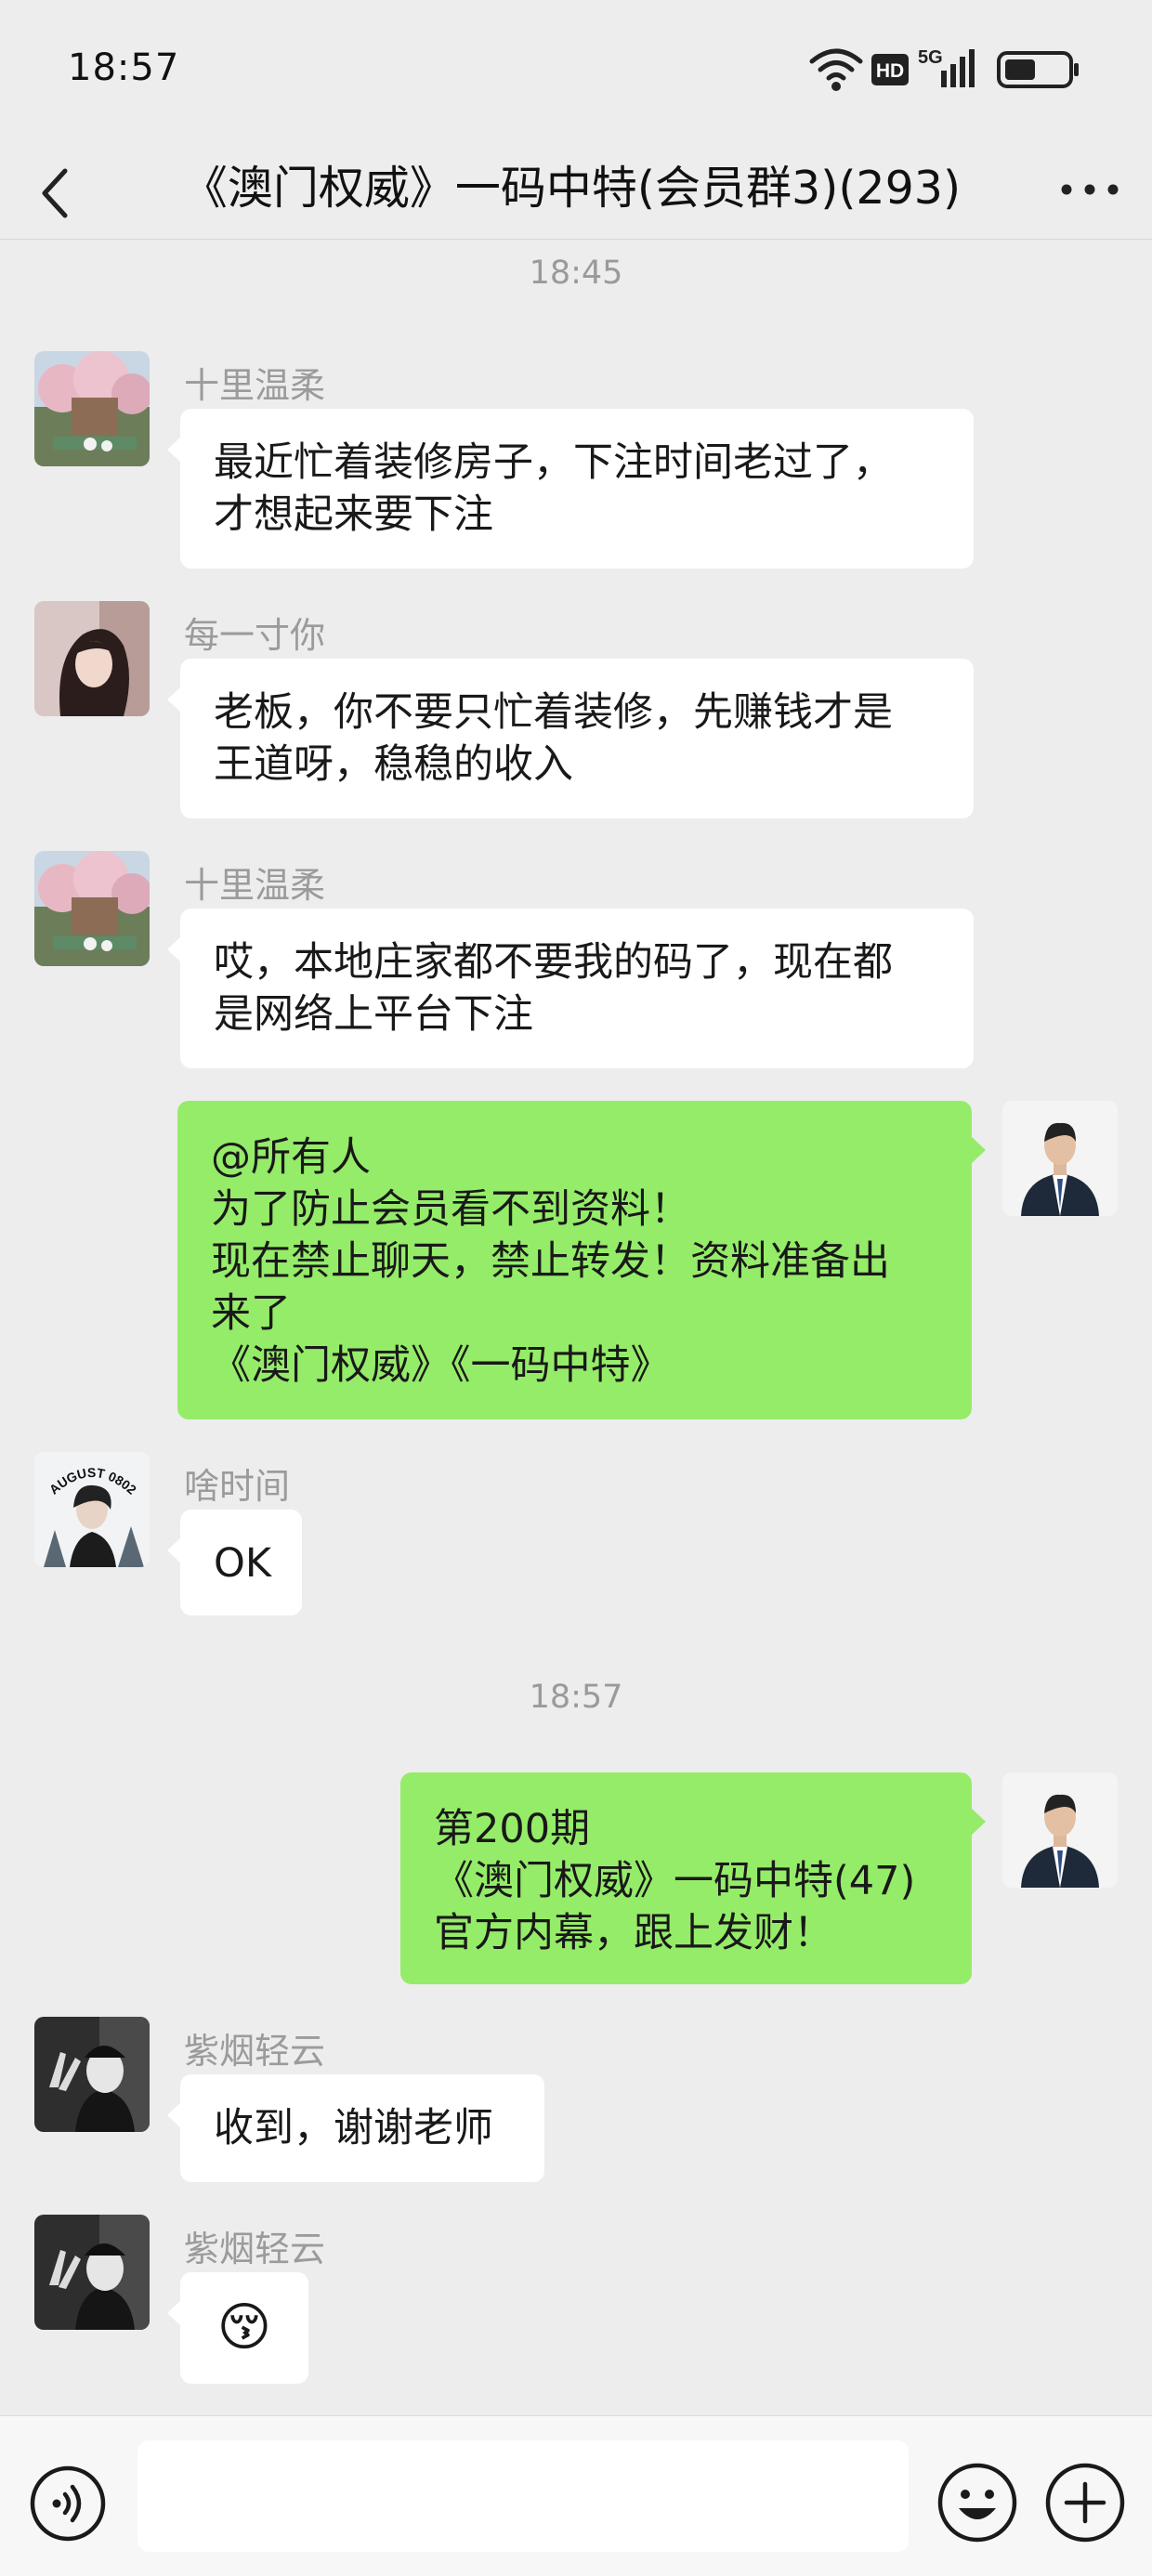 This screenshot has width=1152, height=2576. I want to click on chevron-left-icon, so click(60, 189).